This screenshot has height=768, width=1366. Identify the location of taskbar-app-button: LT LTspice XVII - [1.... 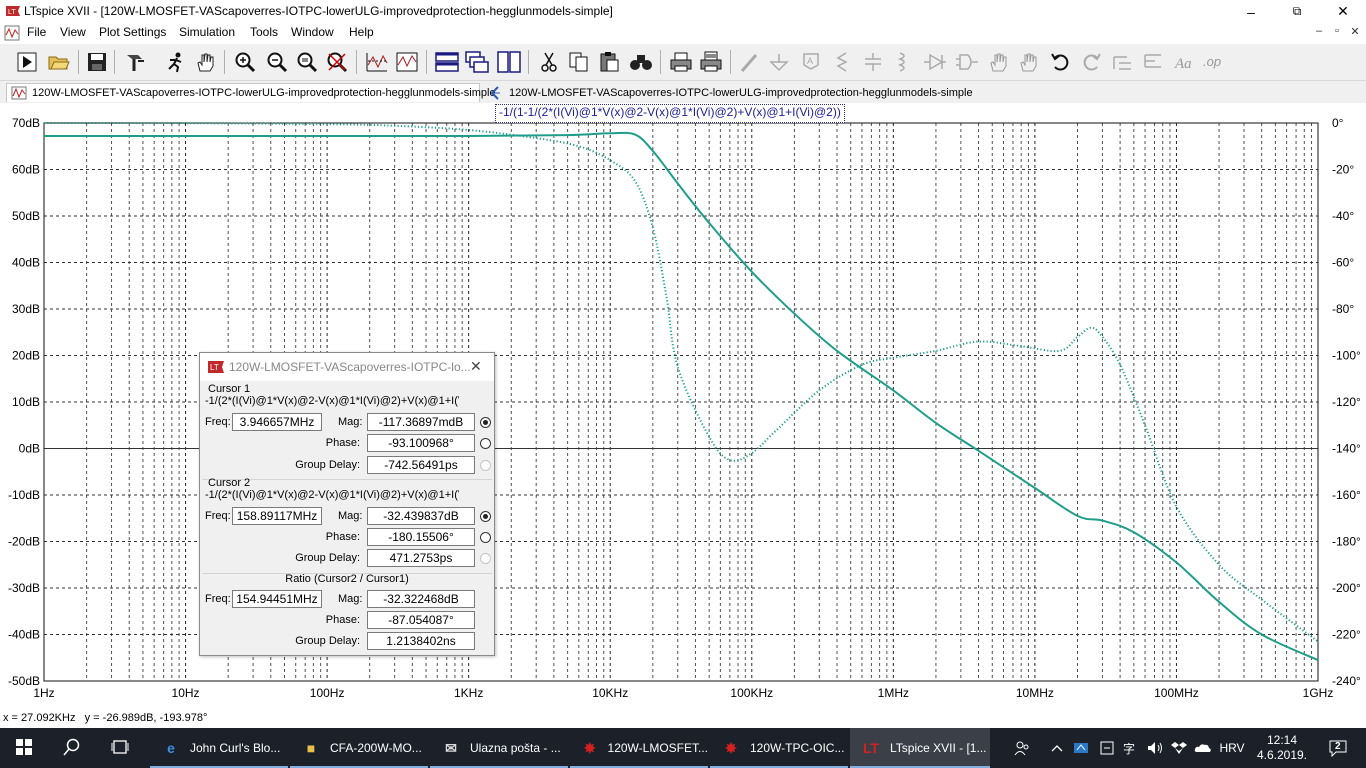
(920, 748).